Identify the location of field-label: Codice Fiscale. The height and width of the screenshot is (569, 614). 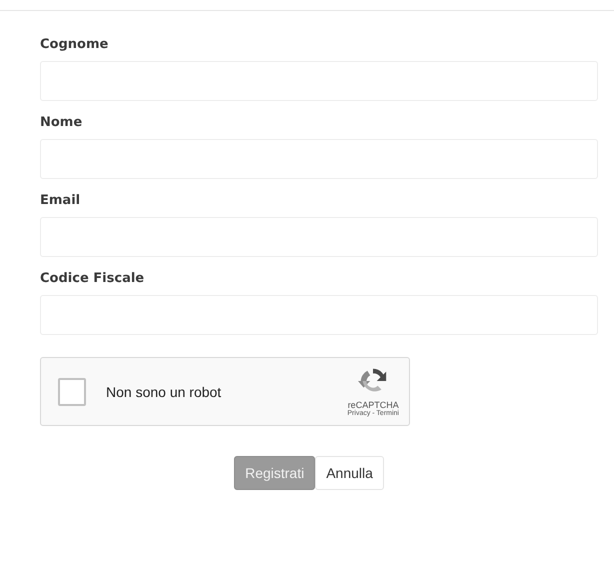
(93, 278).